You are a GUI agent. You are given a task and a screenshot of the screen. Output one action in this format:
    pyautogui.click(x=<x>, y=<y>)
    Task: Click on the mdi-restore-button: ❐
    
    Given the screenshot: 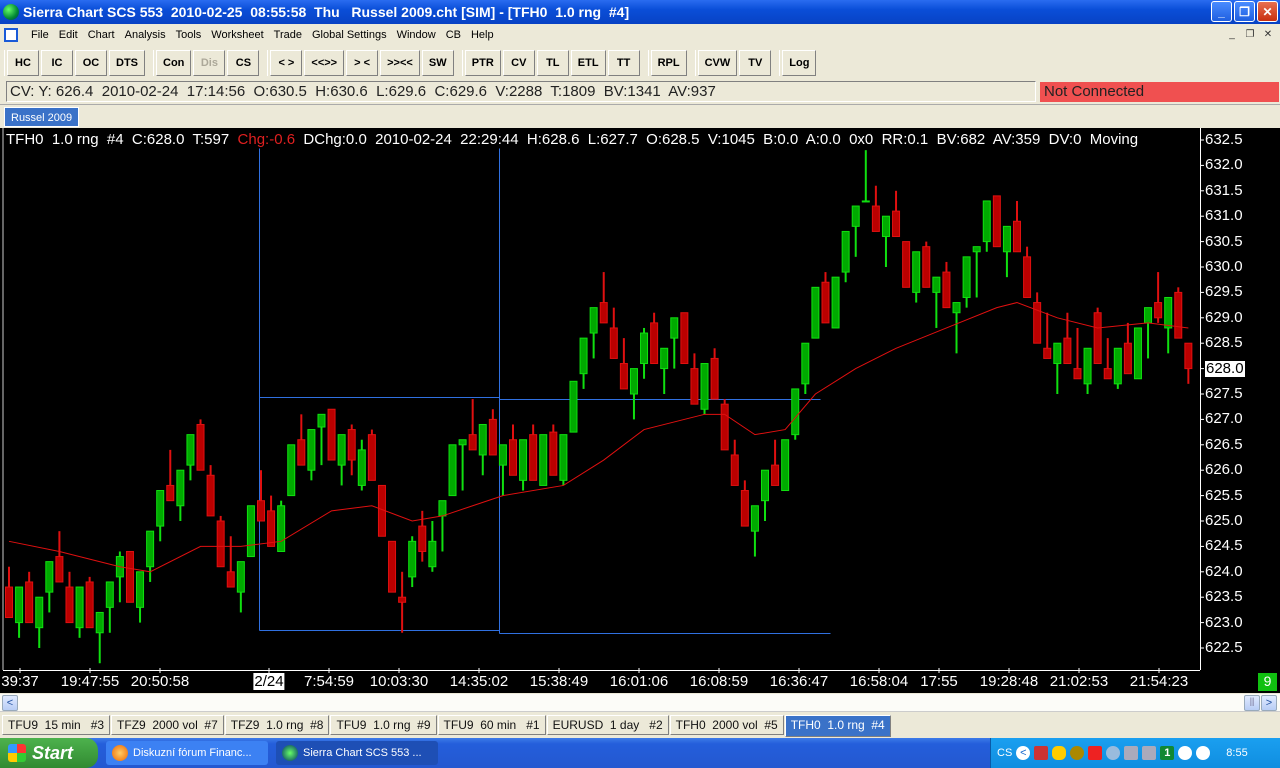 What is the action you would take?
    pyautogui.click(x=1250, y=34)
    